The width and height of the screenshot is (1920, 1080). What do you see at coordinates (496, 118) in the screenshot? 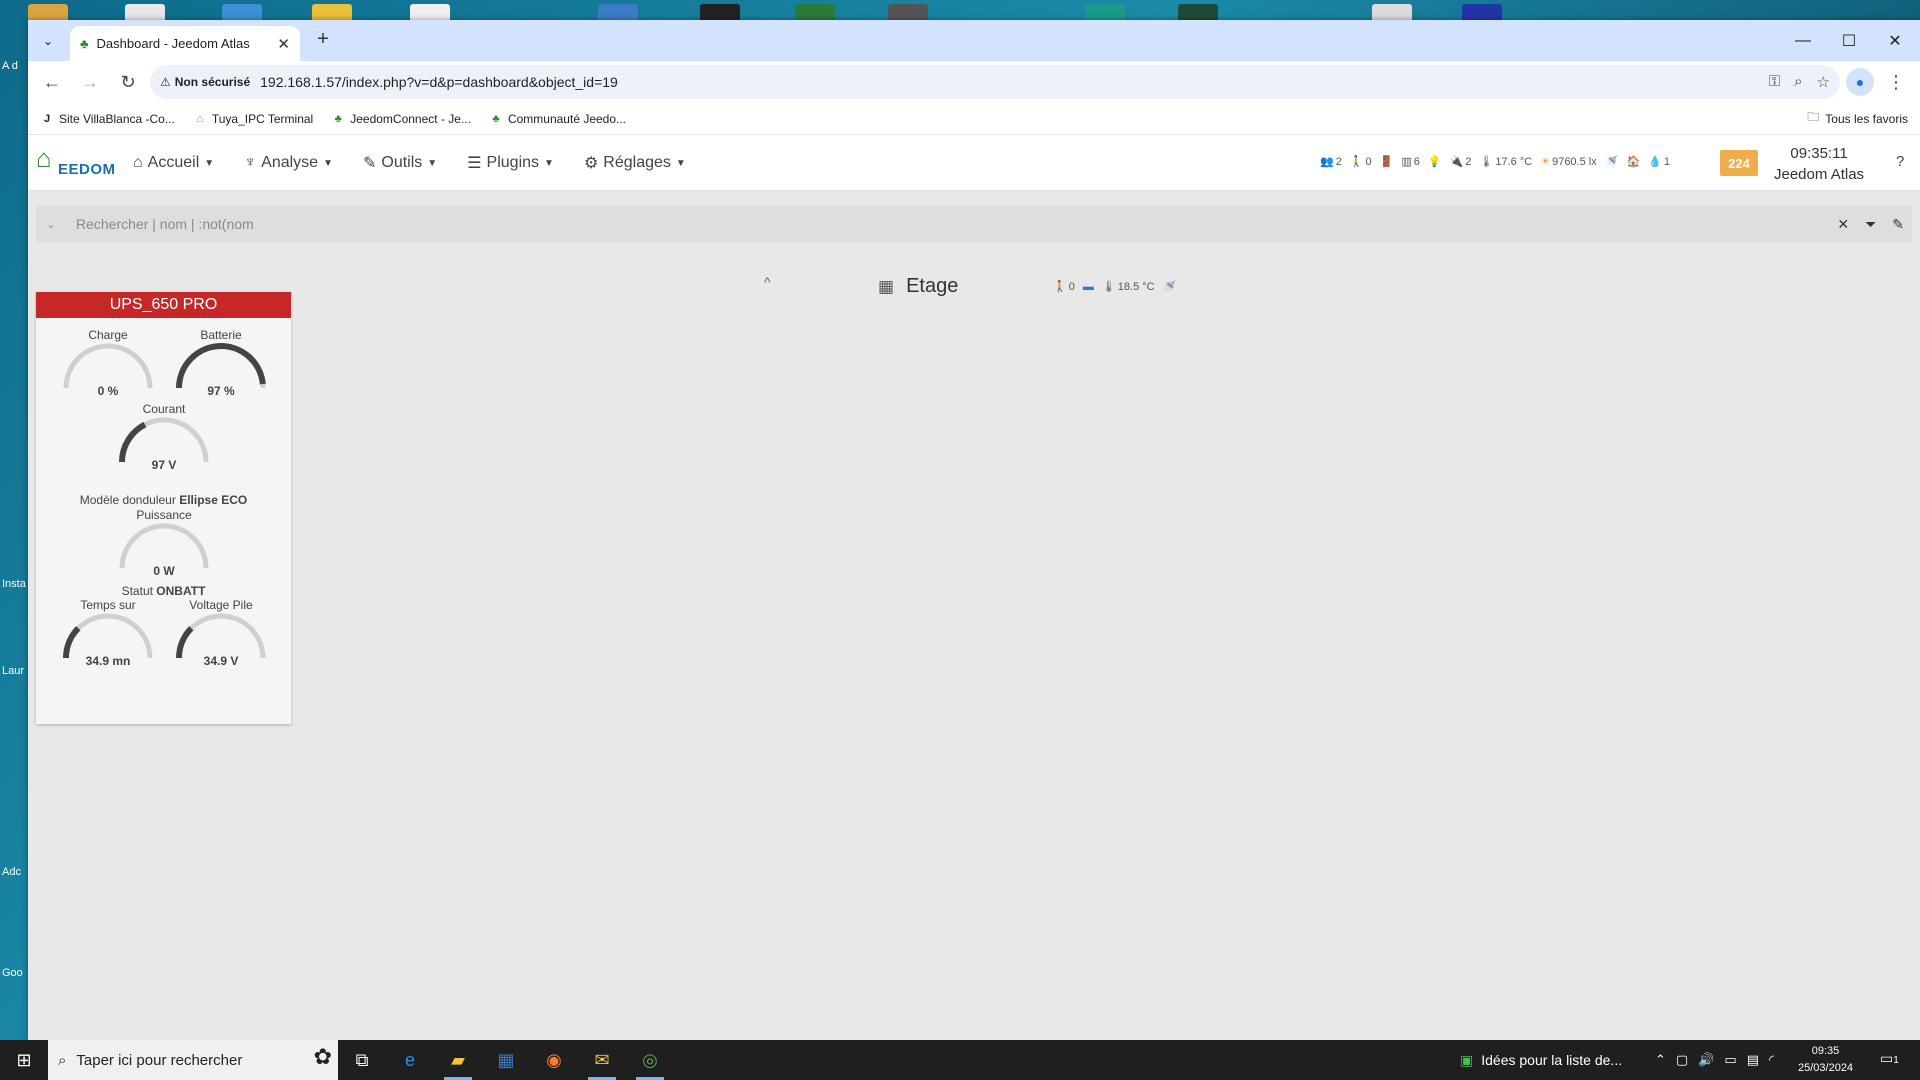
I see `bookmark-jeedom-icon: ♣` at bounding box center [496, 118].